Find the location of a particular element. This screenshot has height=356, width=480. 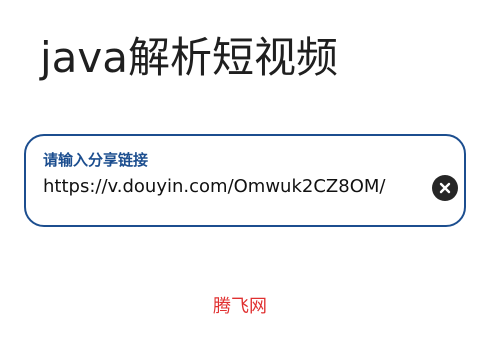

close-icon is located at coordinates (445, 188).